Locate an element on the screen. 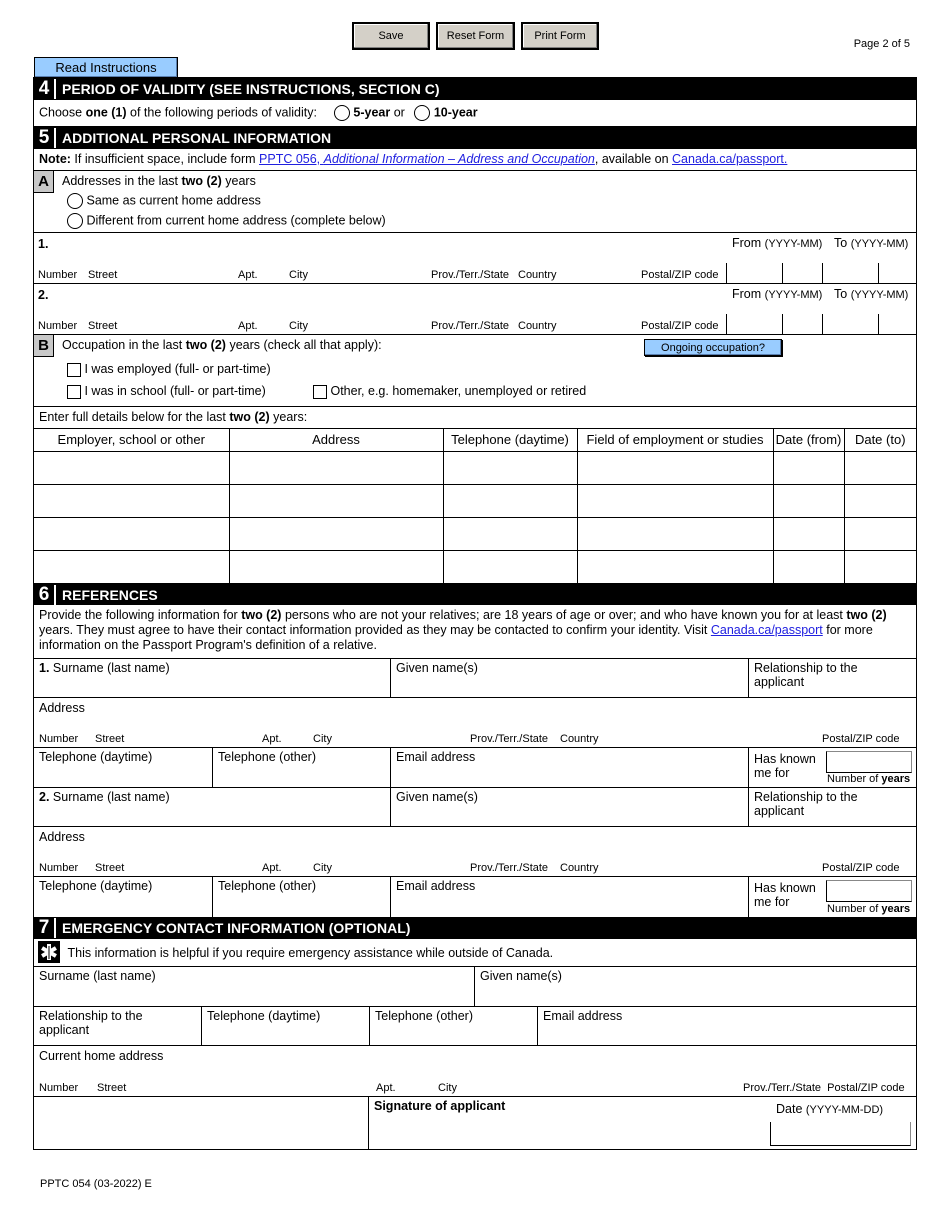  date-label: Date (YYYY-MM-DD) is located at coordinates (830, 1109).